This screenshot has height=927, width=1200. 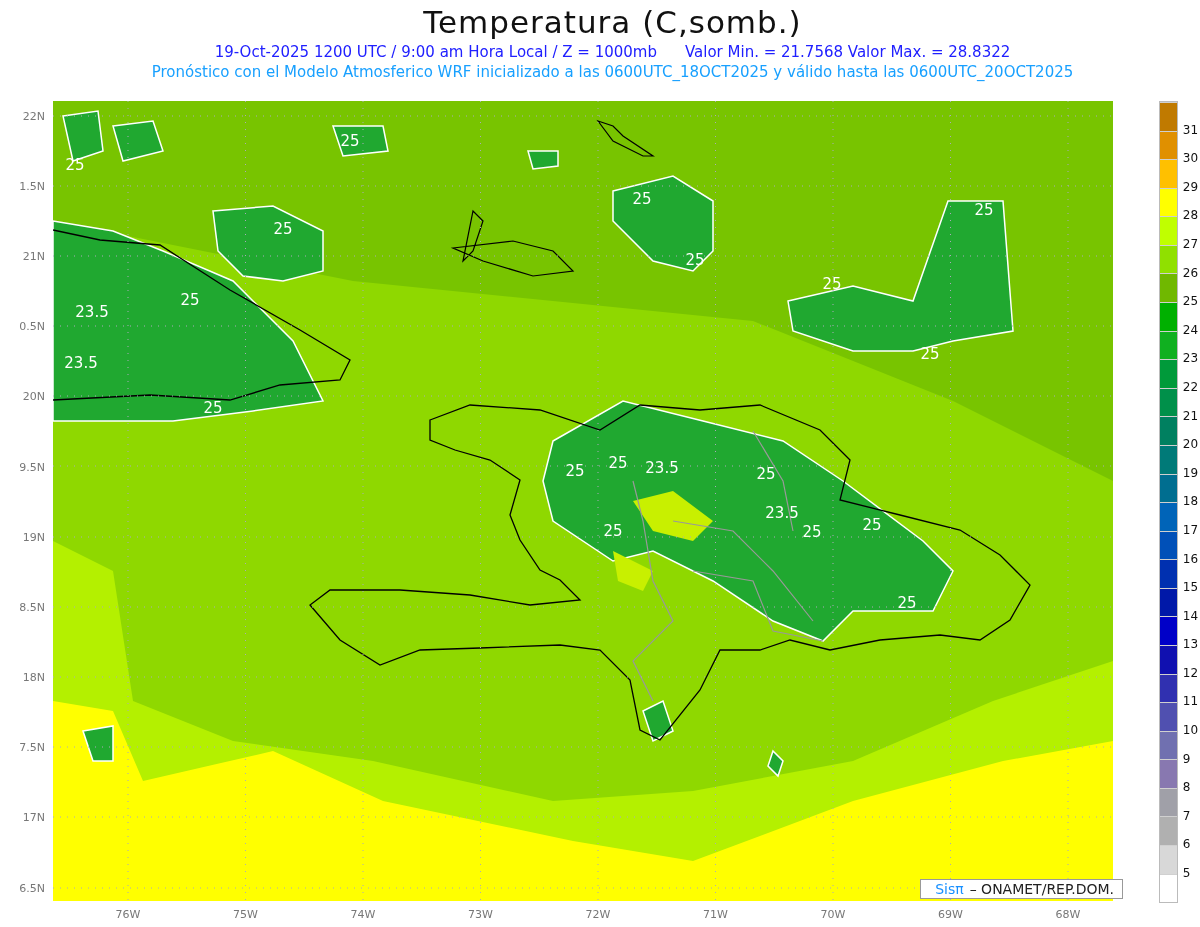 I want to click on scale-label: 21, so click(x=1190, y=416).